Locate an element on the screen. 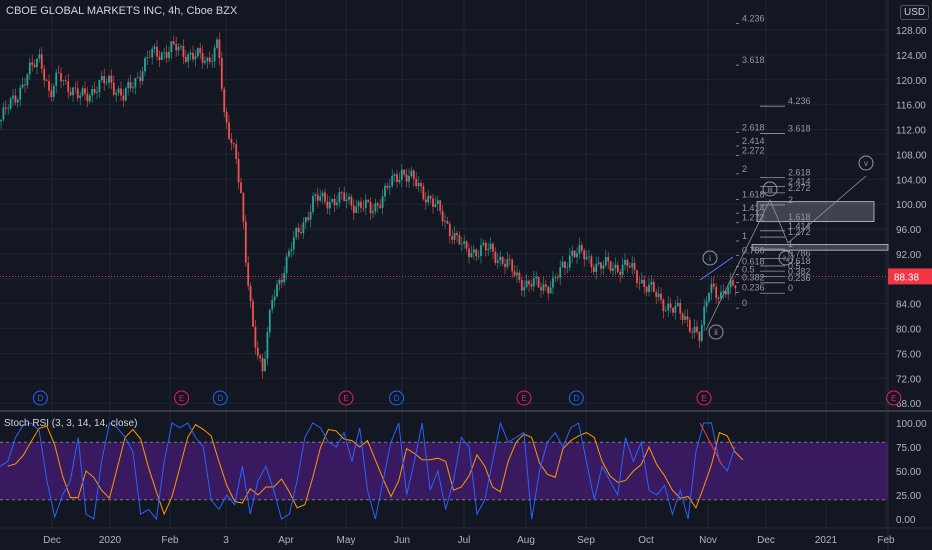  time-tick-label: Jul is located at coordinates (464, 540).